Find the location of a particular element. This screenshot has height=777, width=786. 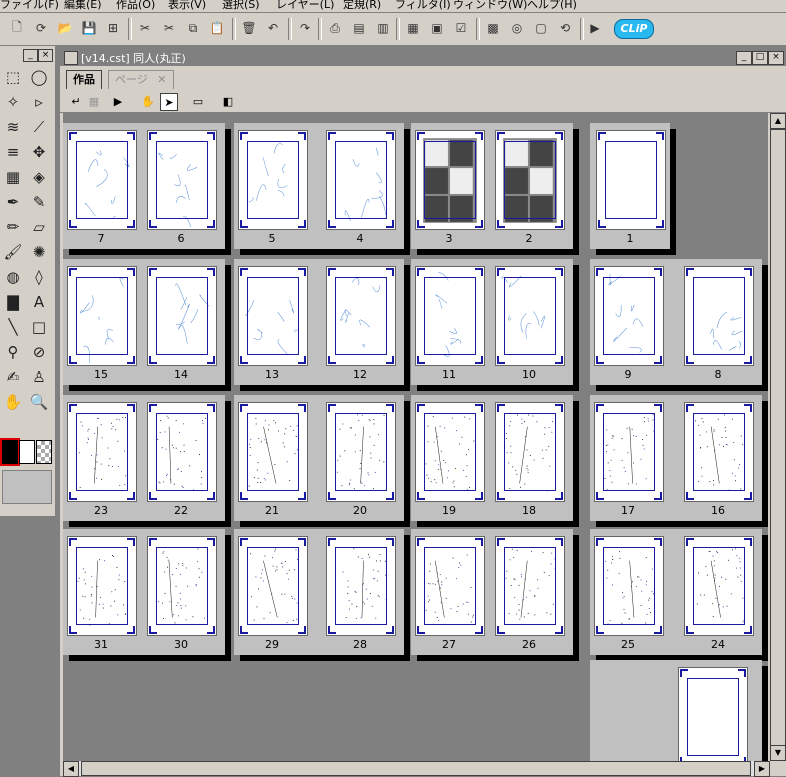

page-return-icon: ↵ is located at coordinates (76, 101).